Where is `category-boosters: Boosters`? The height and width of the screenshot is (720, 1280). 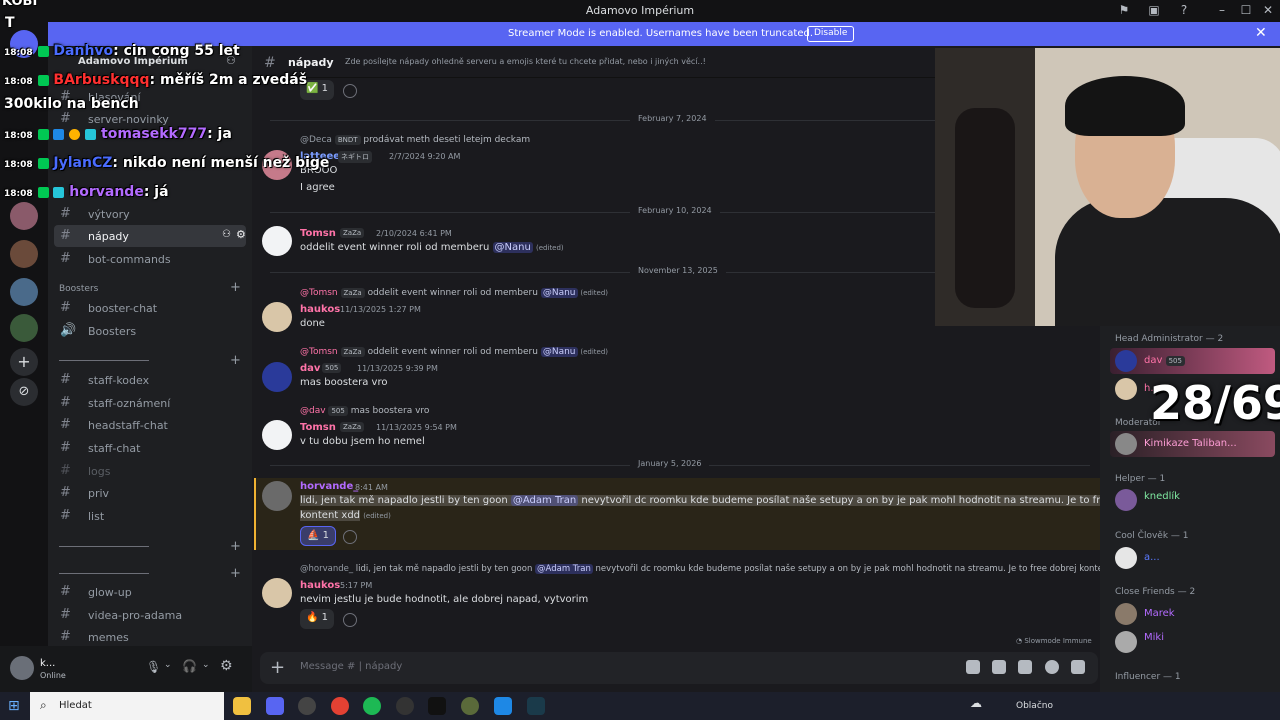 category-boosters: Boosters is located at coordinates (78, 289).